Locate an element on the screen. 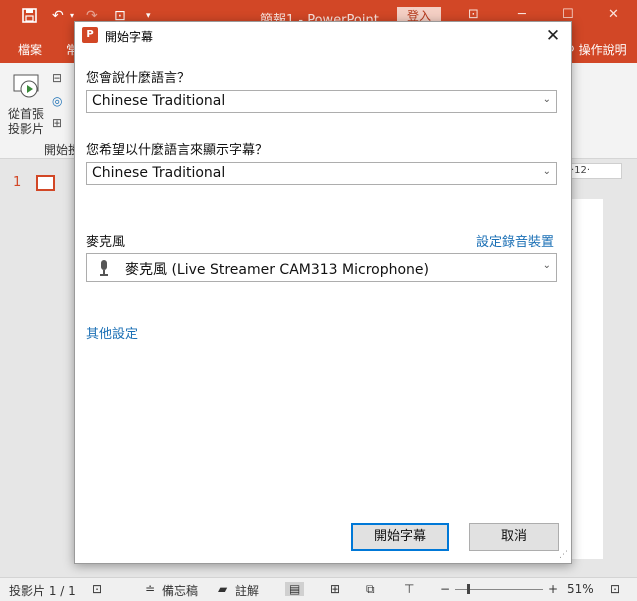 This screenshot has height=601, width=637. undo-icon: ↶ is located at coordinates (58, 16).